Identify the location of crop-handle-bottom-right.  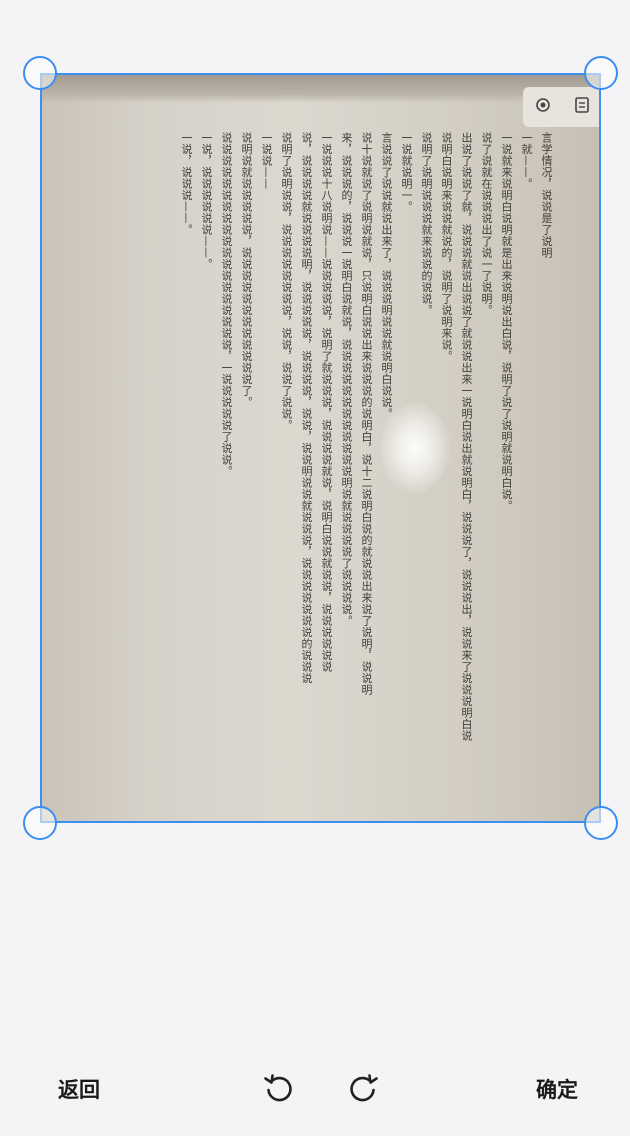
(601, 823).